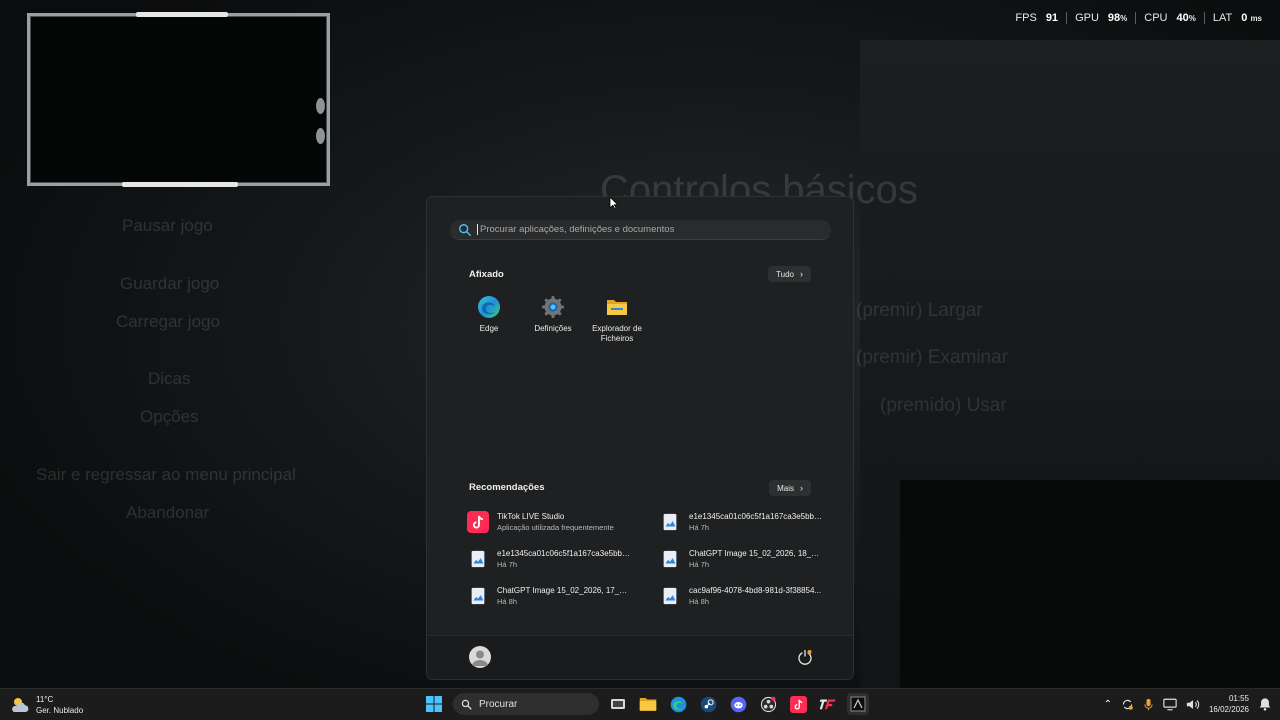 This screenshot has height=720, width=1280. What do you see at coordinates (1108, 704) in the screenshot?
I see `chevron-up-icon: ⌃` at bounding box center [1108, 704].